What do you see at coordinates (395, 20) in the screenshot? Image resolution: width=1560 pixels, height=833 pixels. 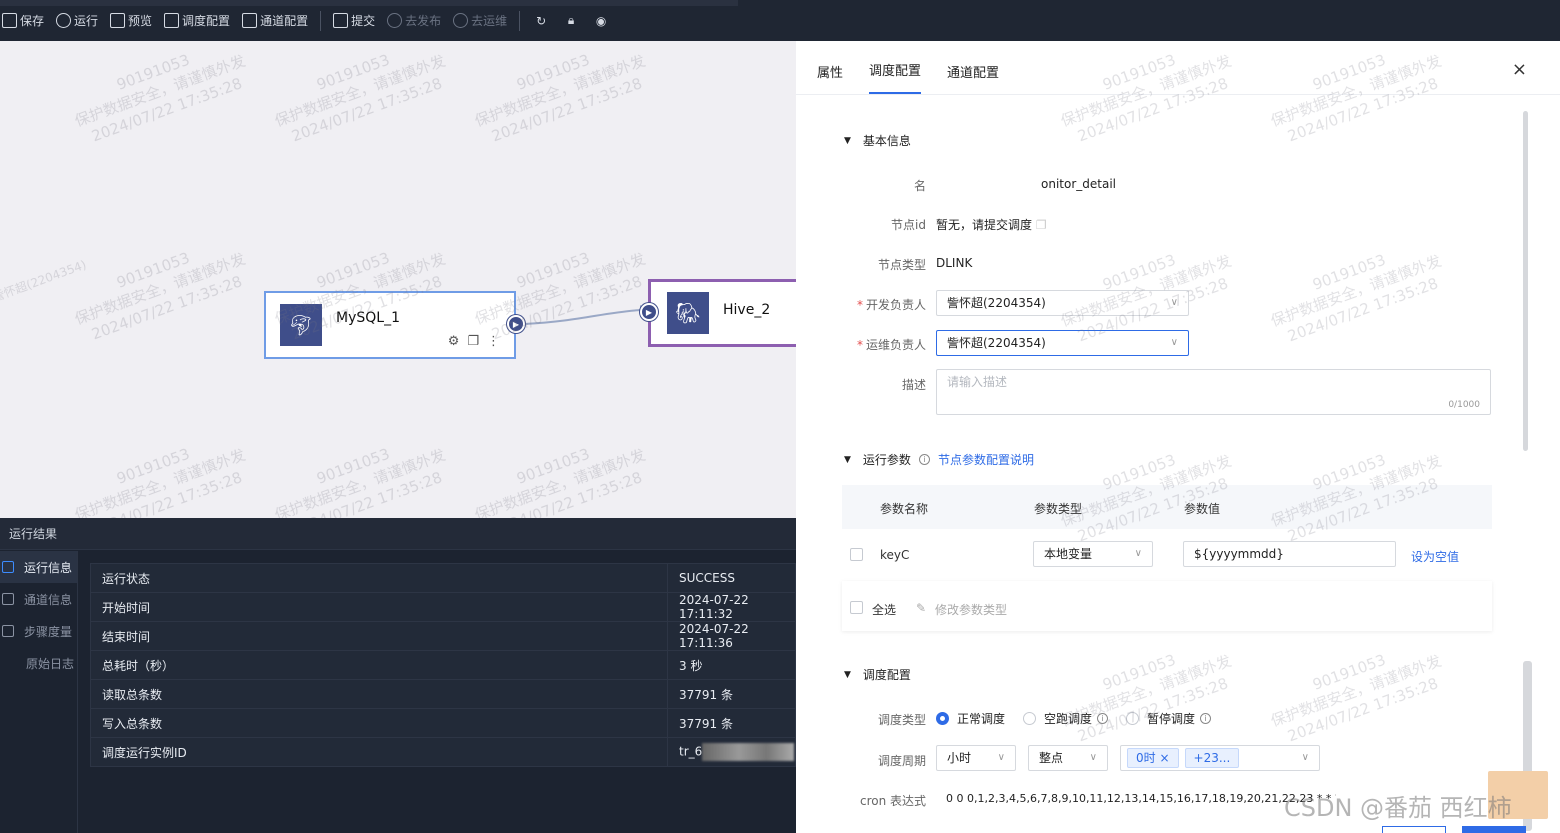 I see `cloud-upload-icon` at bounding box center [395, 20].